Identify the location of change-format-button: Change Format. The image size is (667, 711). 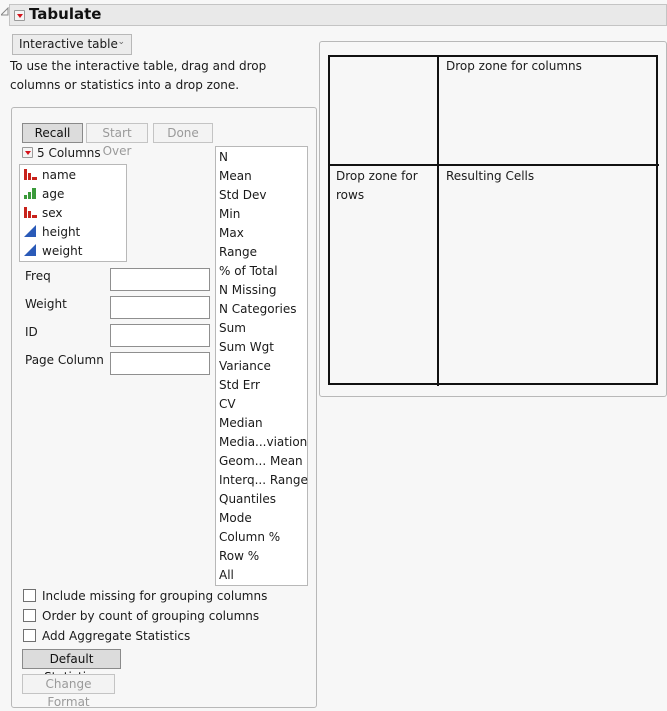
(68, 691).